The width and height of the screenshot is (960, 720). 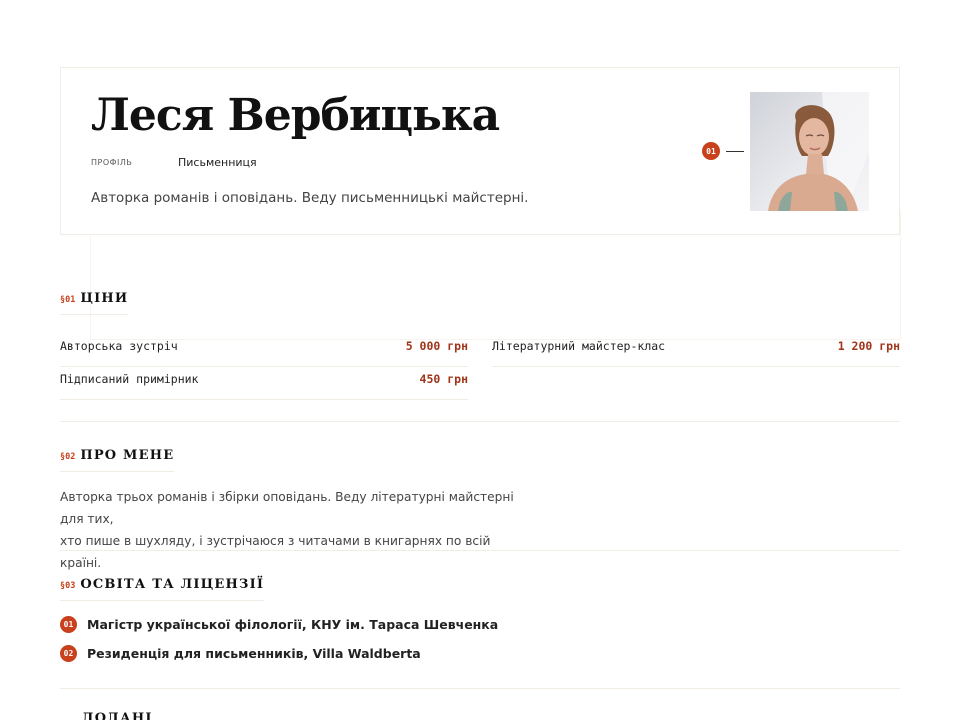 I want to click on section-heading: ЦІНИ, so click(x=104, y=298).